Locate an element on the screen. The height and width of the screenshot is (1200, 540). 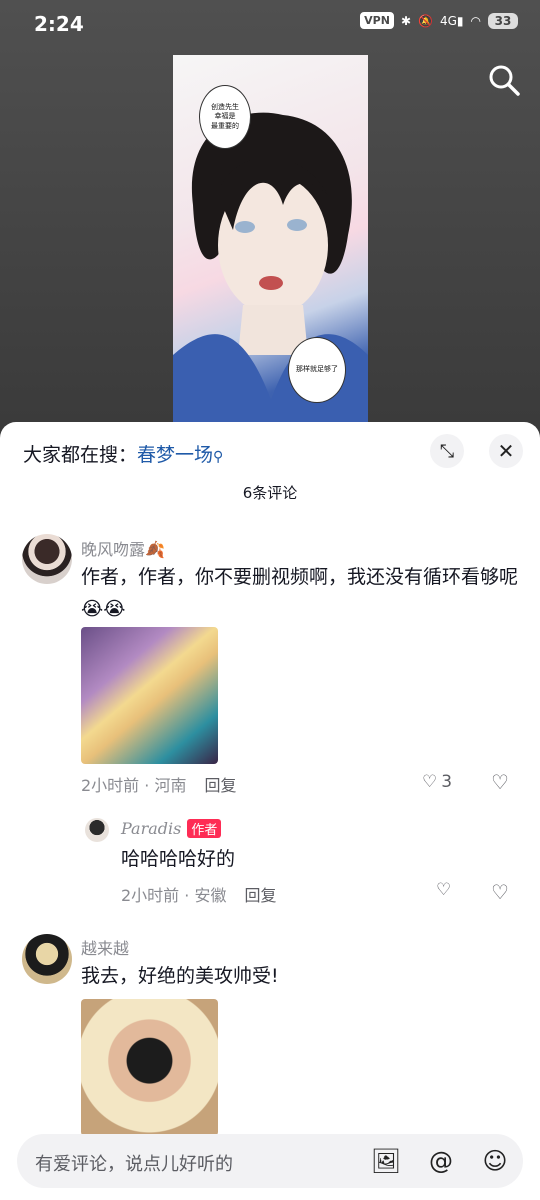
search-small-icon: ⚲ is located at coordinates (218, 457).